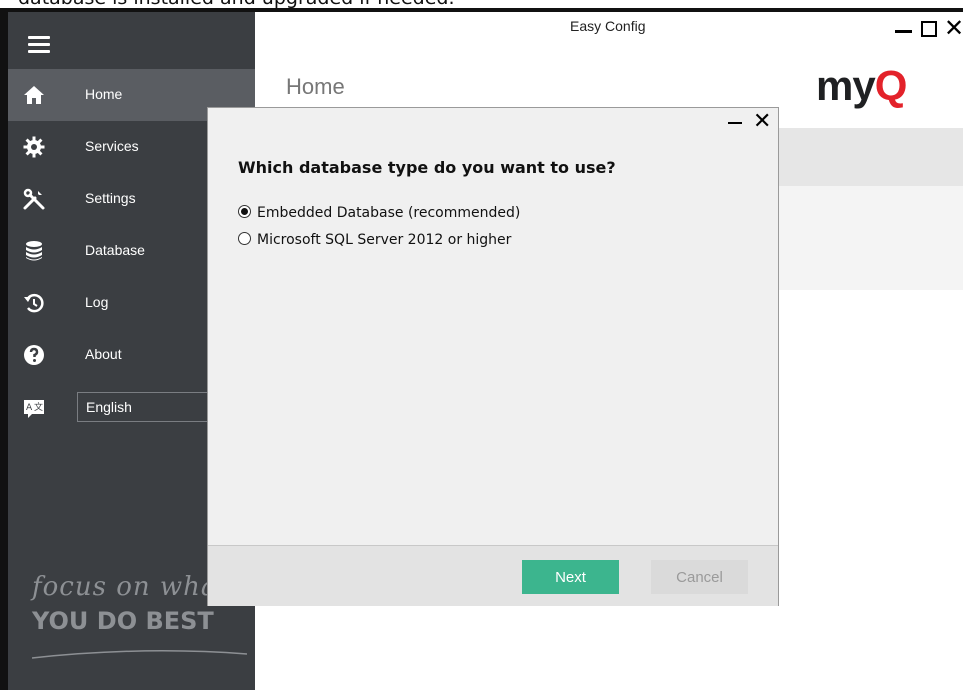 This screenshot has height=690, width=963. I want to click on option-embedded-database: Embedded Database (recommended), so click(379, 213).